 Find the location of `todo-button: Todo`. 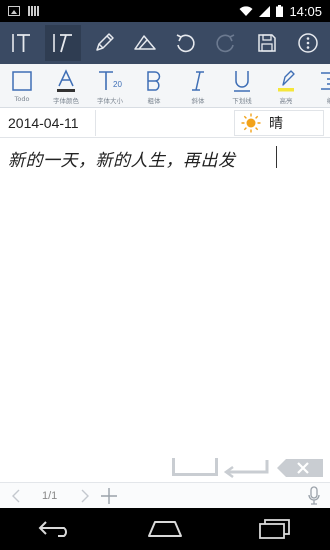

todo-button: Todo is located at coordinates (22, 86).